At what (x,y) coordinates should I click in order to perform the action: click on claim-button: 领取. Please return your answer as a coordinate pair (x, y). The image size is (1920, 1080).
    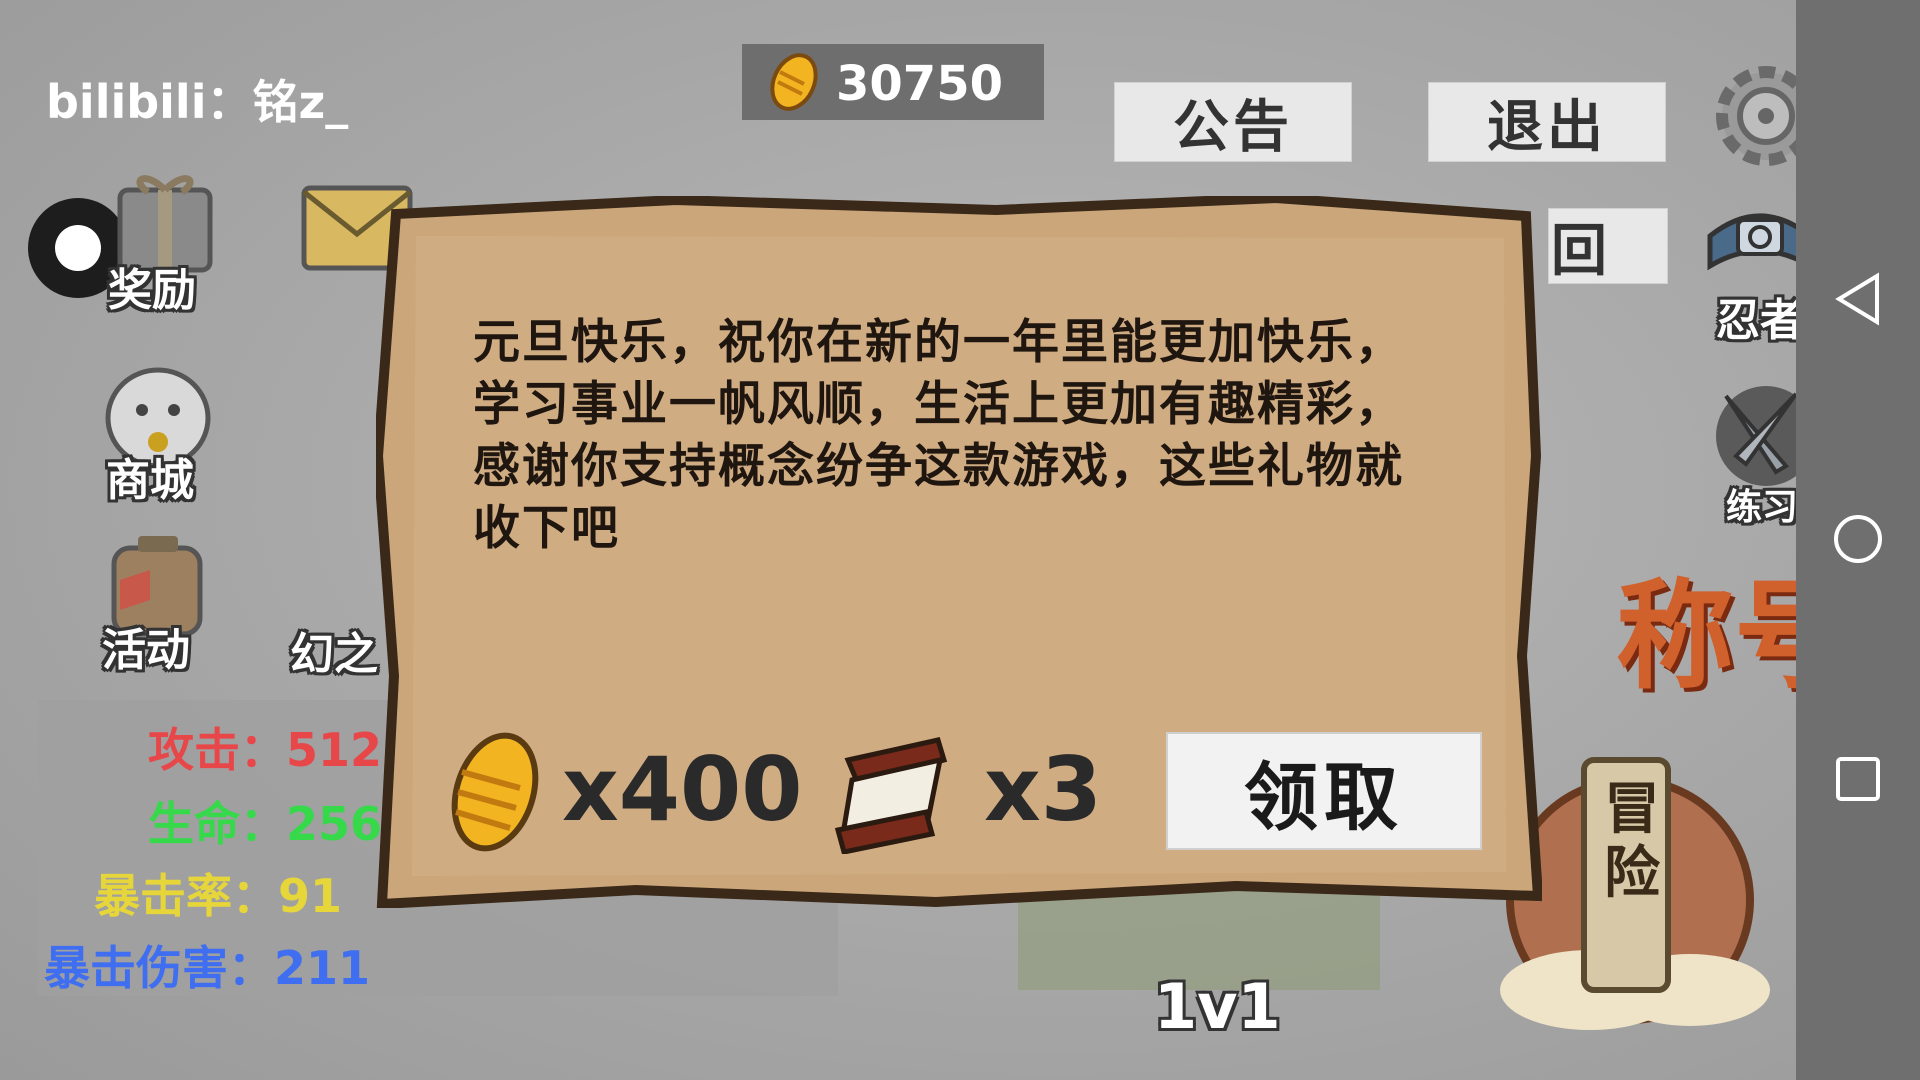
    Looking at the image, I should click on (1324, 791).